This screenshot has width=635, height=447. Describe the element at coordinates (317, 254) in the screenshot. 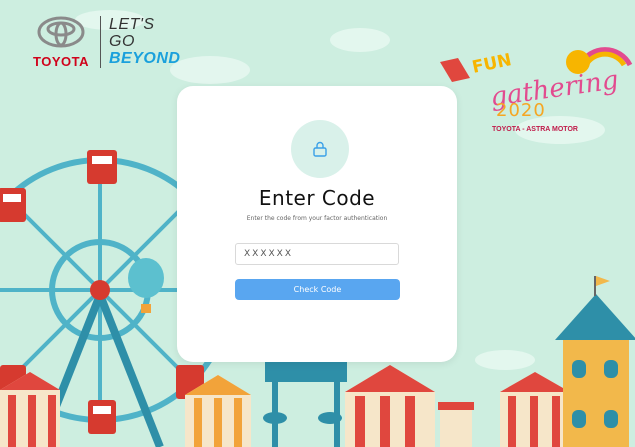

I see `code-input` at that location.